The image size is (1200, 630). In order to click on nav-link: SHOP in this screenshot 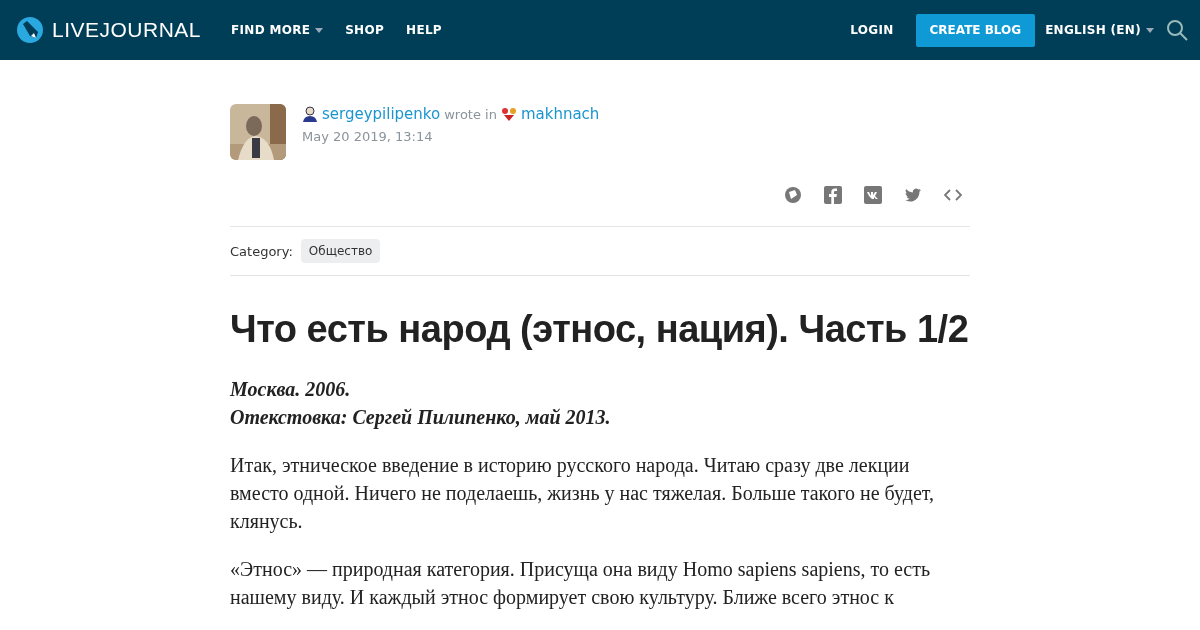, I will do `click(365, 30)`.